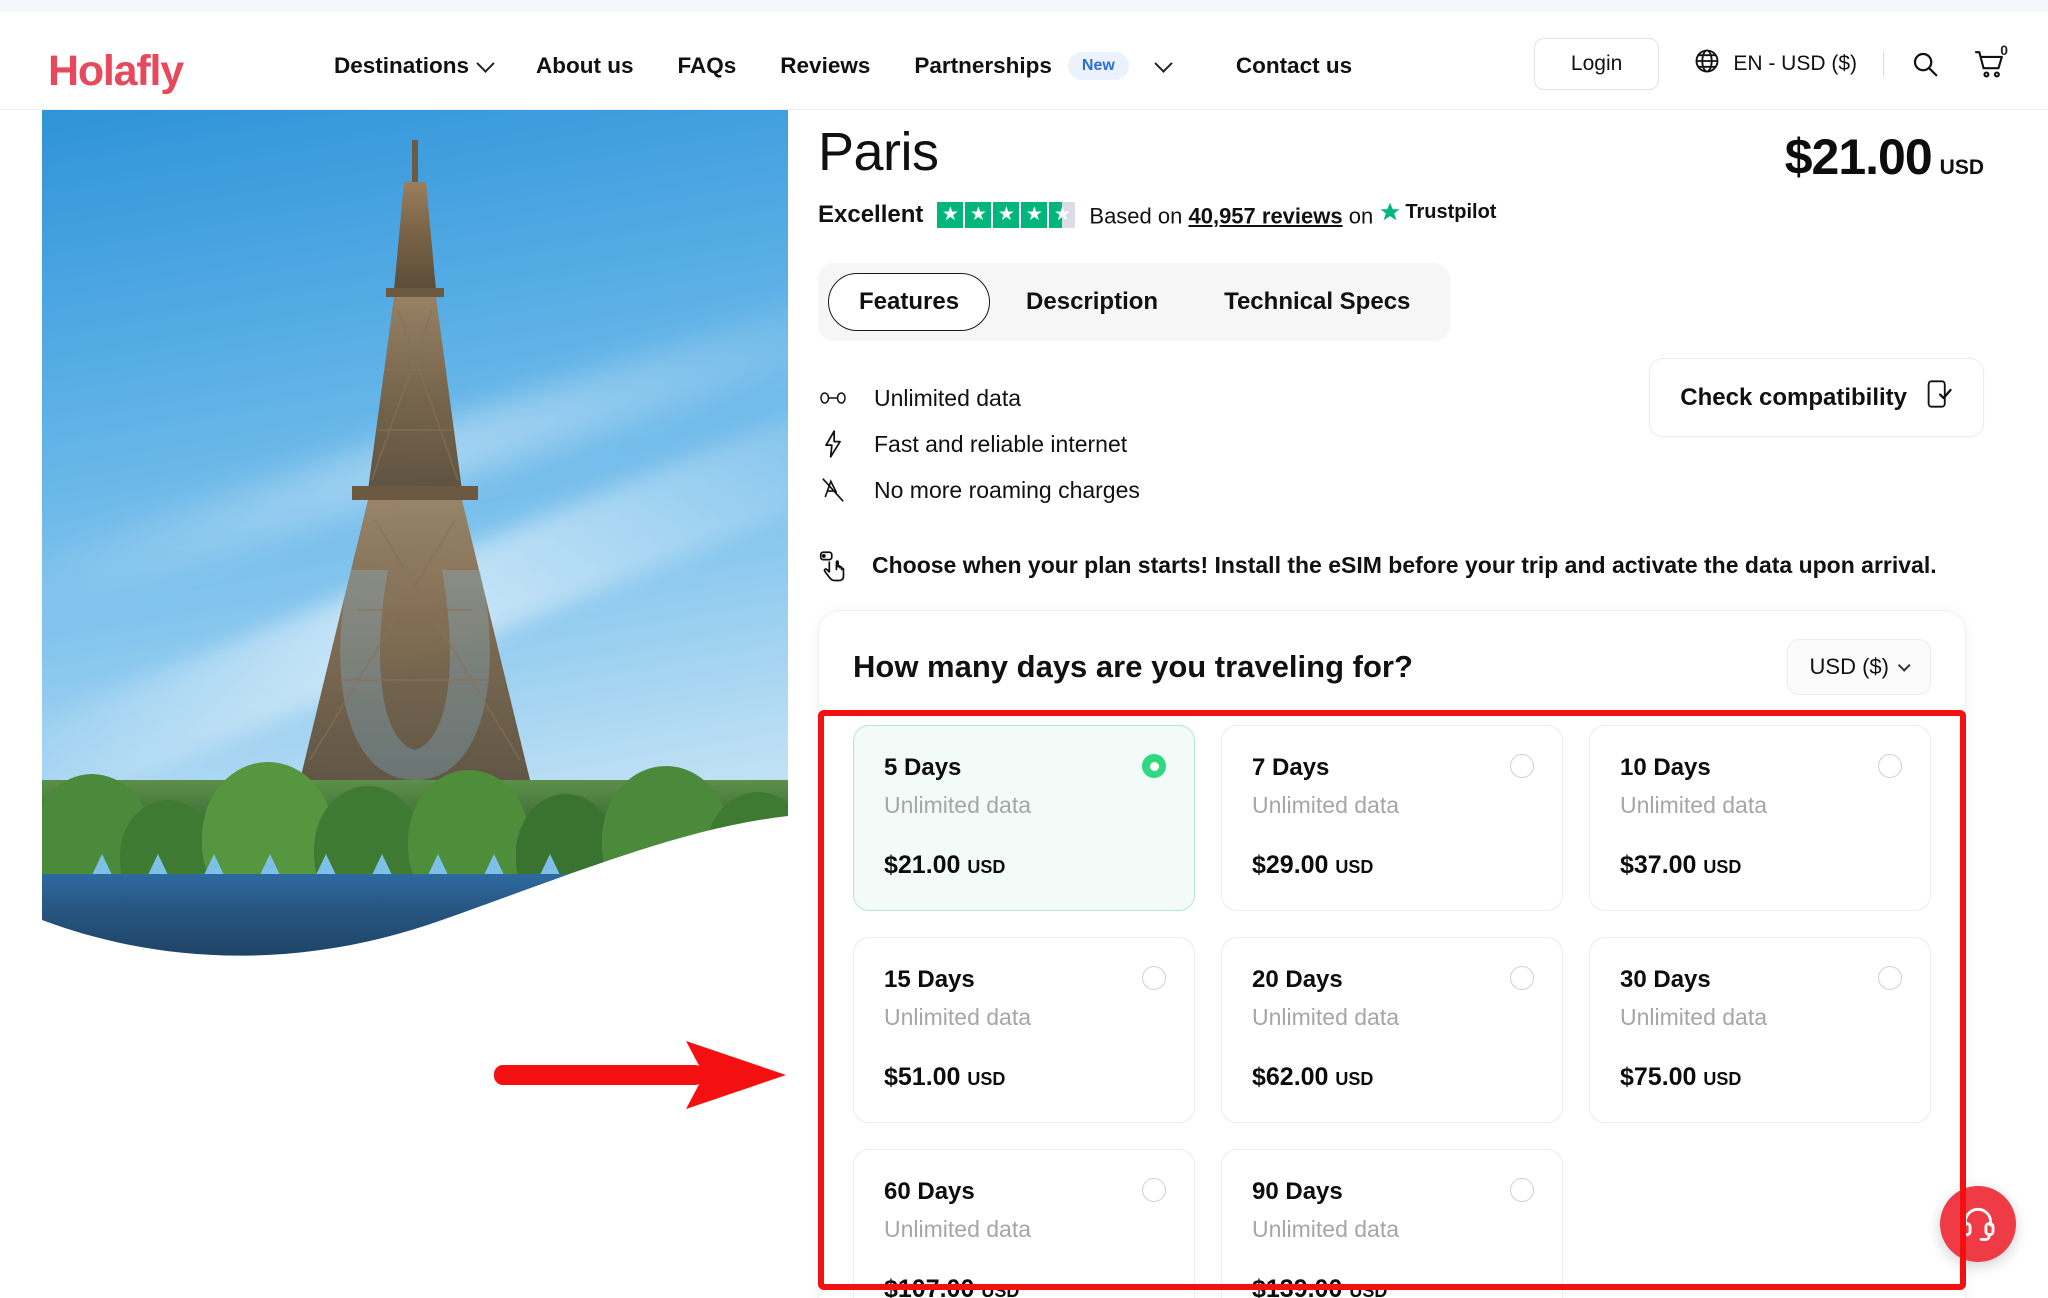 This screenshot has height=1298, width=2048. What do you see at coordinates (1136, 216) in the screenshot?
I see `reviews-prefix: Based on` at bounding box center [1136, 216].